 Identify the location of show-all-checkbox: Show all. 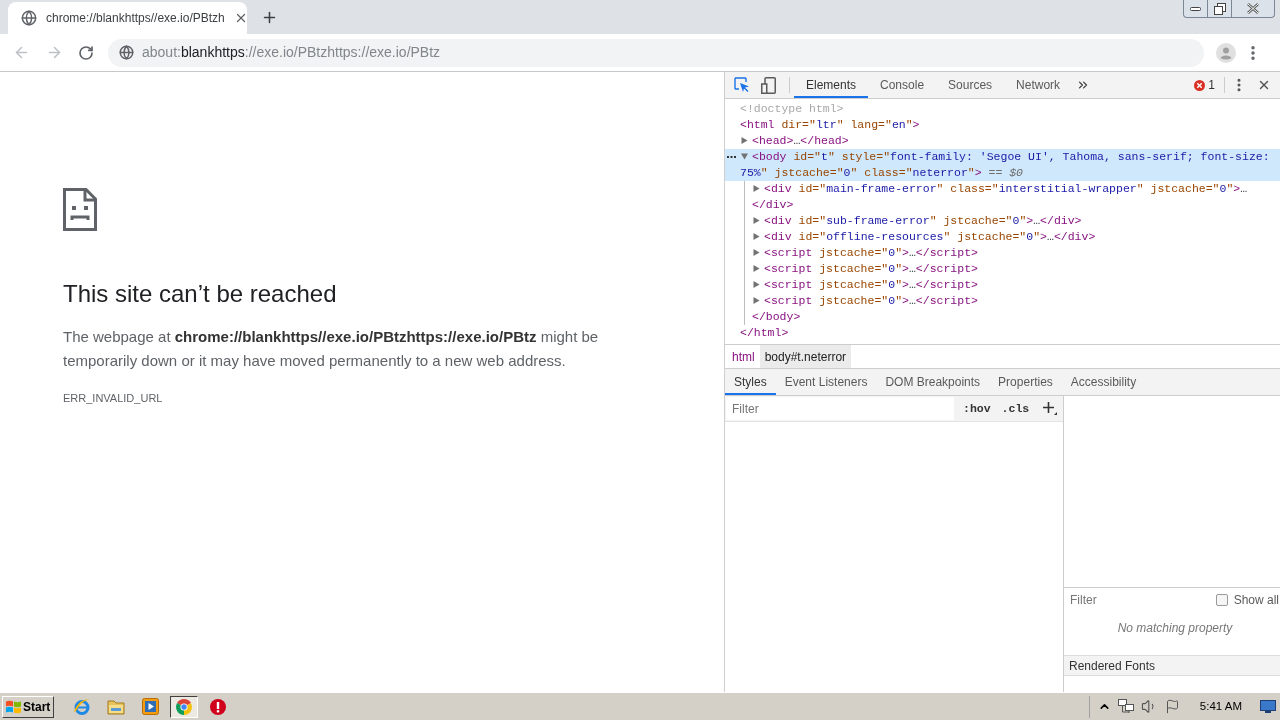
(1247, 599).